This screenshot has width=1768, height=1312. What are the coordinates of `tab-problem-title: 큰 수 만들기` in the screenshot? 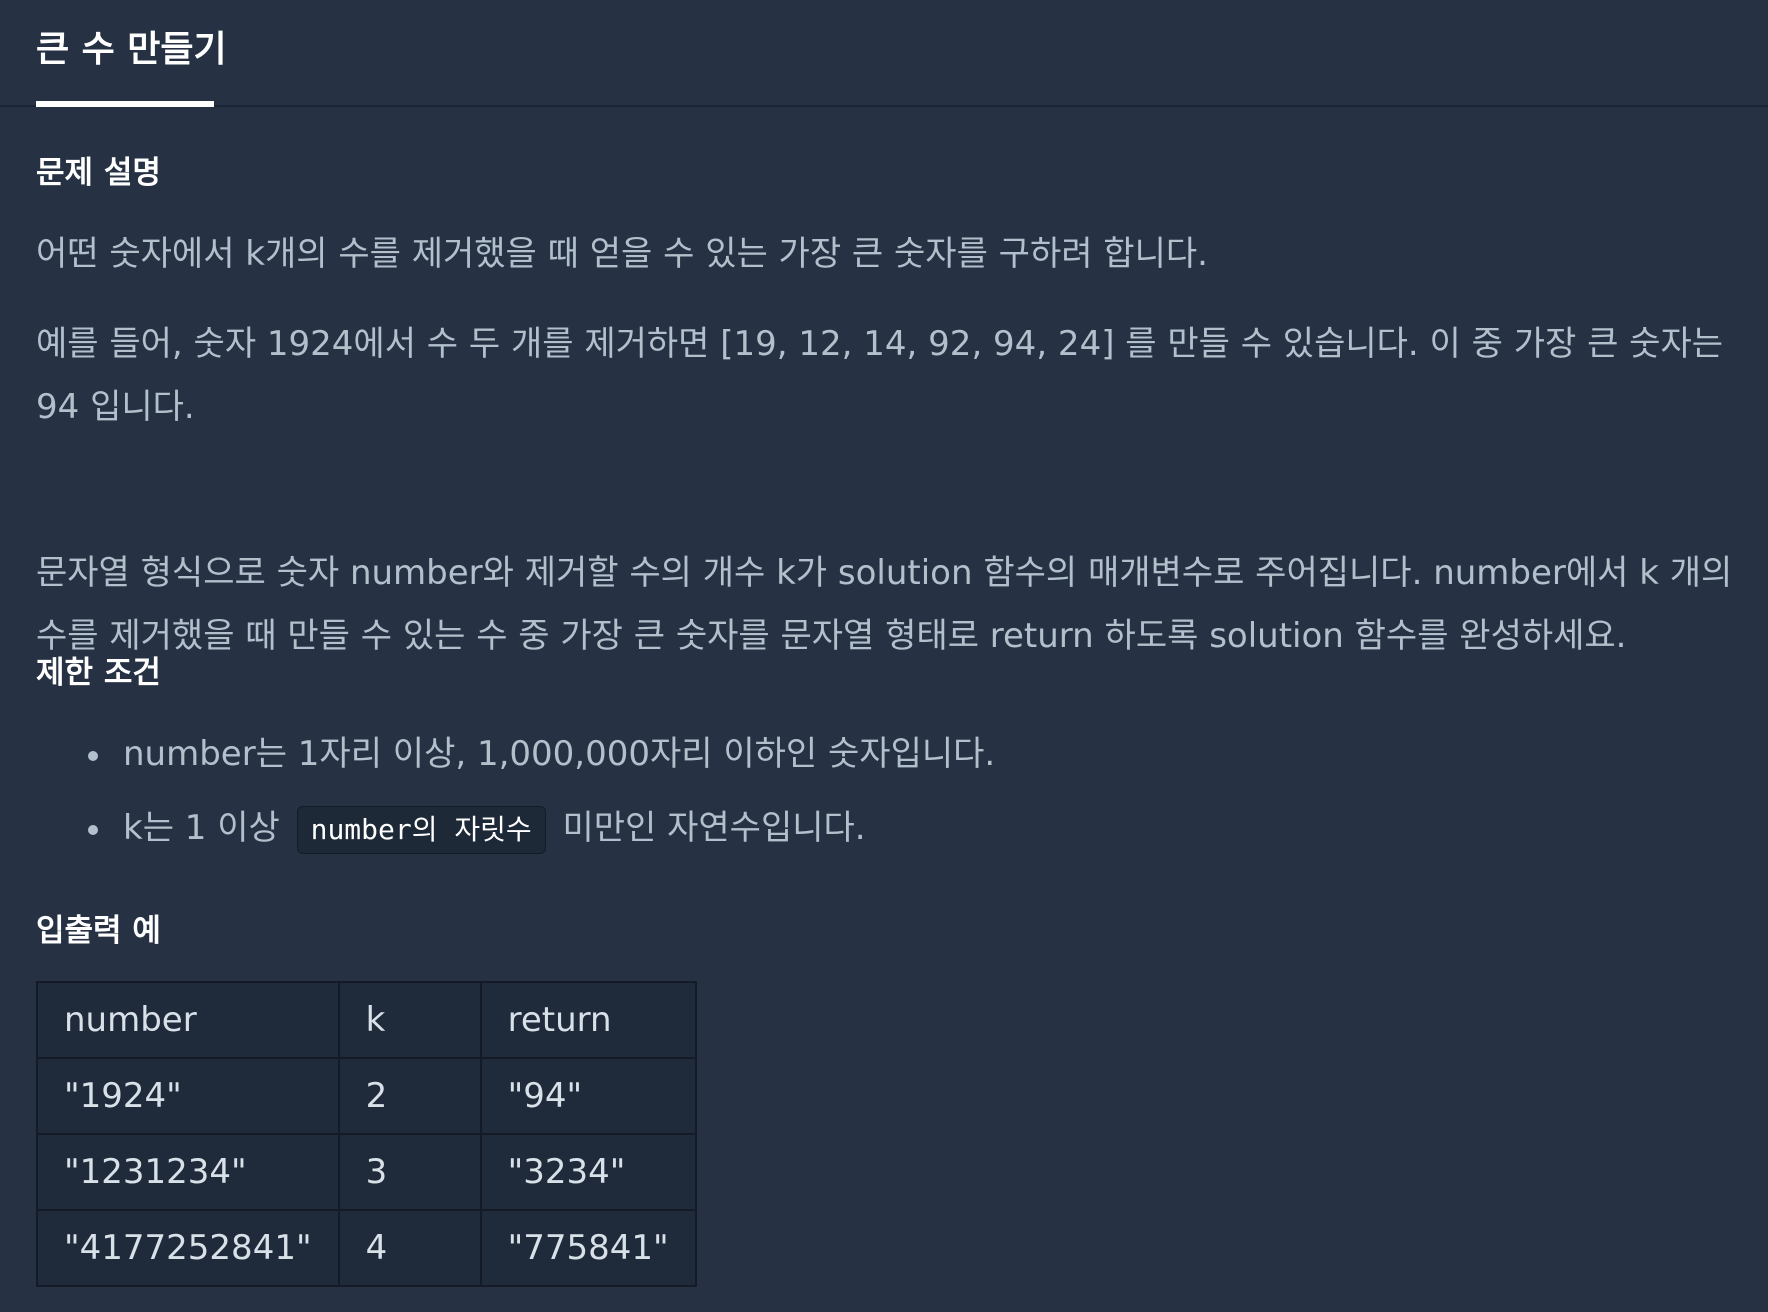 It's located at (131, 53).